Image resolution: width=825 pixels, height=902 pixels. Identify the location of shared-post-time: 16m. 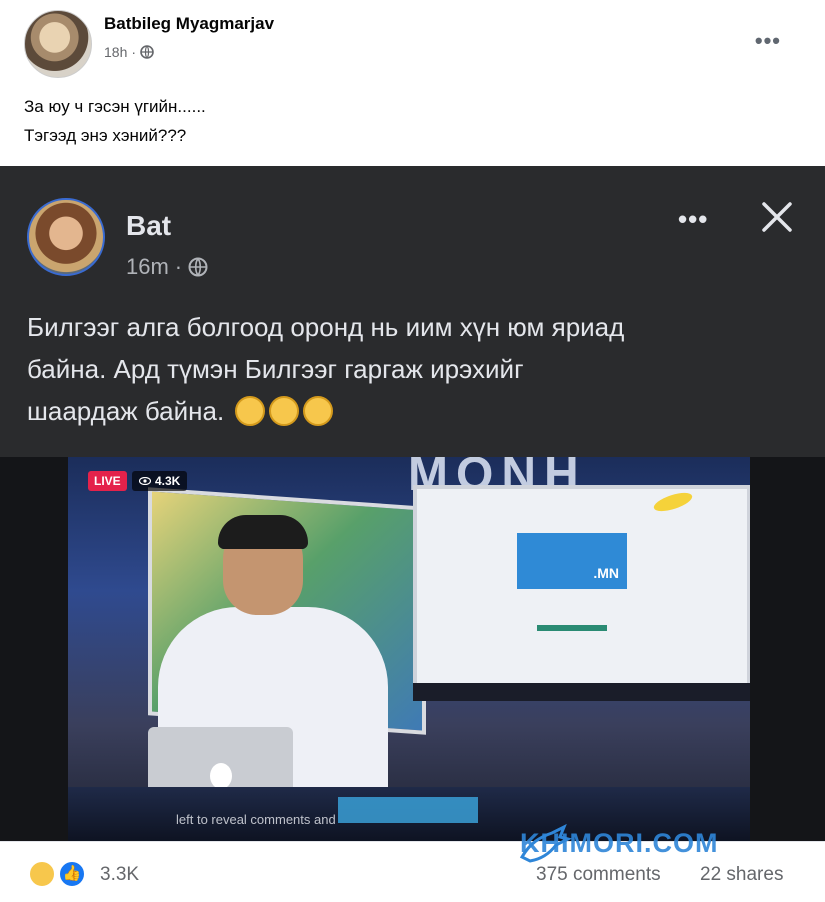
(147, 267).